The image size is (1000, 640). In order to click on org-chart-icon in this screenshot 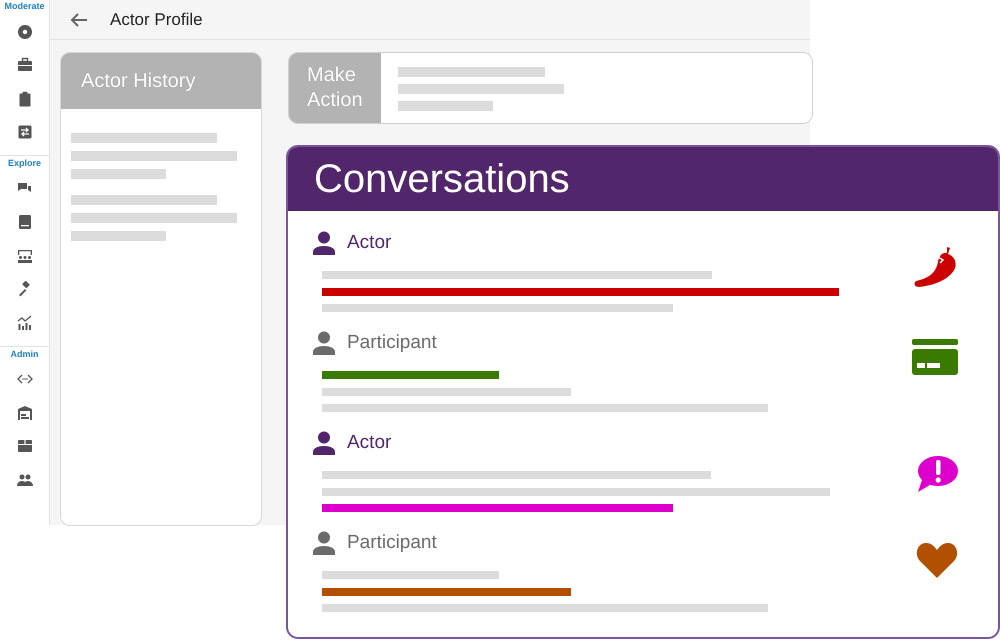, I will do `click(24, 256)`.